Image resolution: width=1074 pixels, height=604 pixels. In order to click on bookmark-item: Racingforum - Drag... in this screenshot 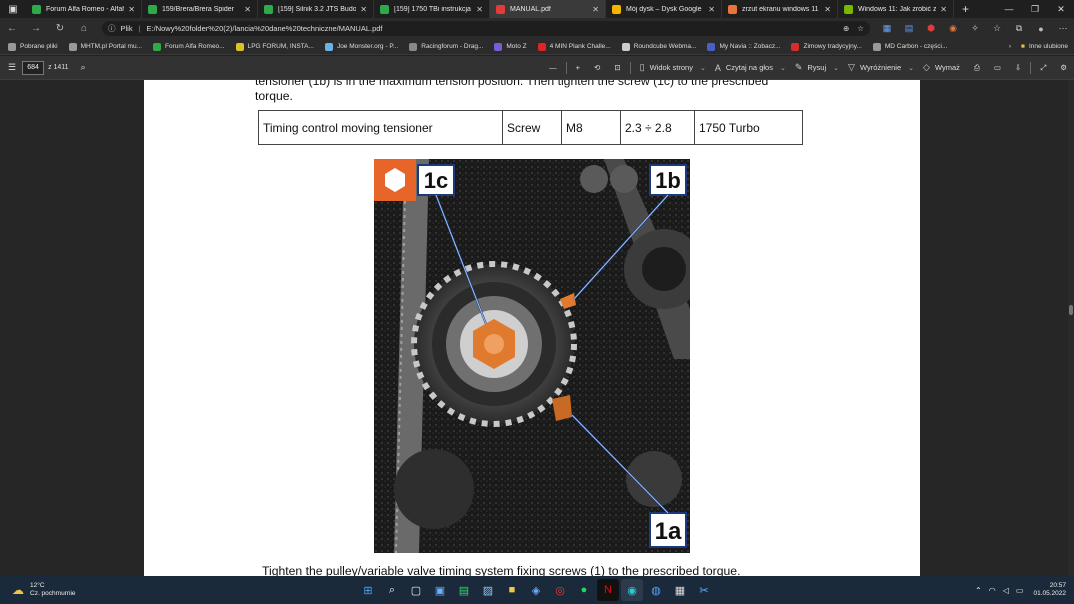, I will do `click(446, 46)`.